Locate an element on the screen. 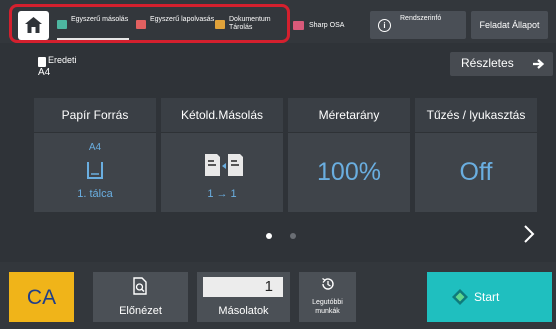 This screenshot has width=556, height=329. copy-ratio-value: 100% is located at coordinates (349, 172).